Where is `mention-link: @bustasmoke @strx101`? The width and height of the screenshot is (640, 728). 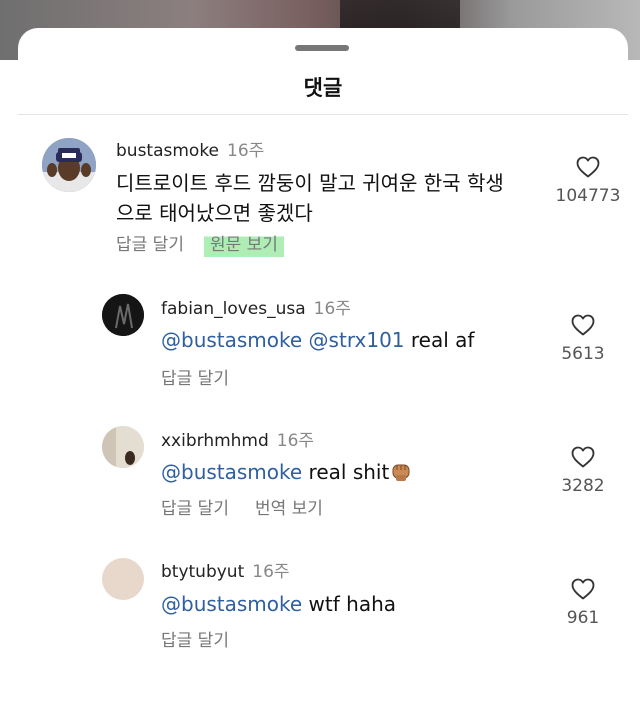 mention-link: @bustasmoke @strx101 is located at coordinates (283, 340).